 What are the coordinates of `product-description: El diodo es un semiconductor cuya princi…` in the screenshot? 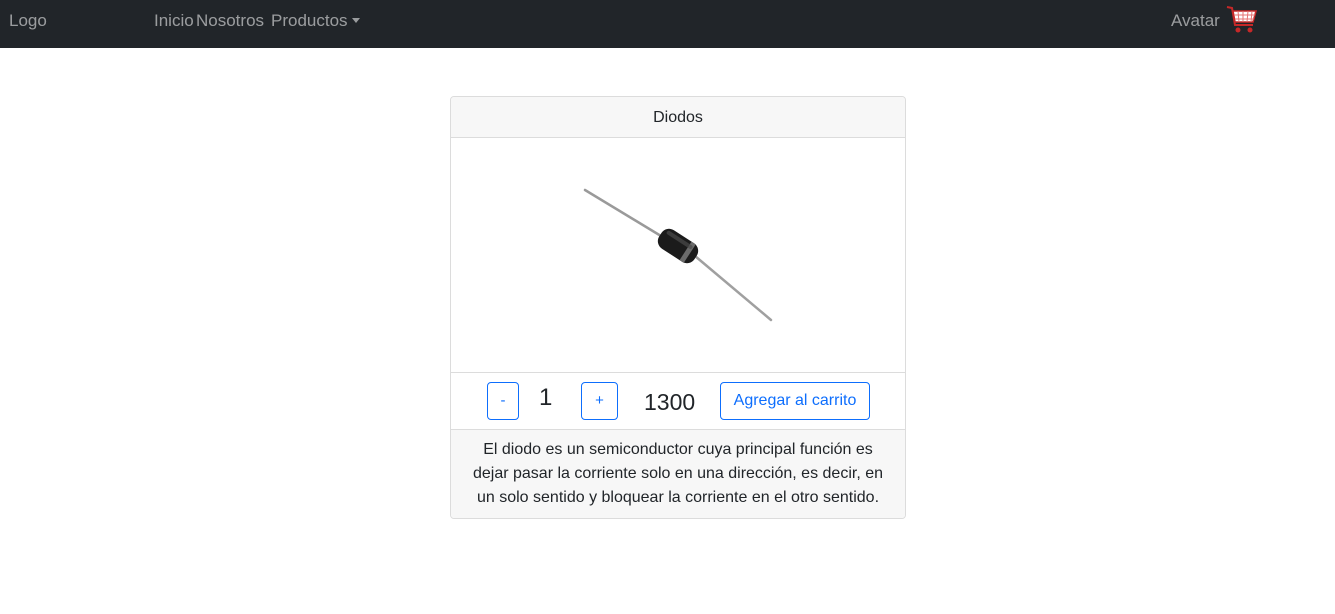 It's located at (678, 474).